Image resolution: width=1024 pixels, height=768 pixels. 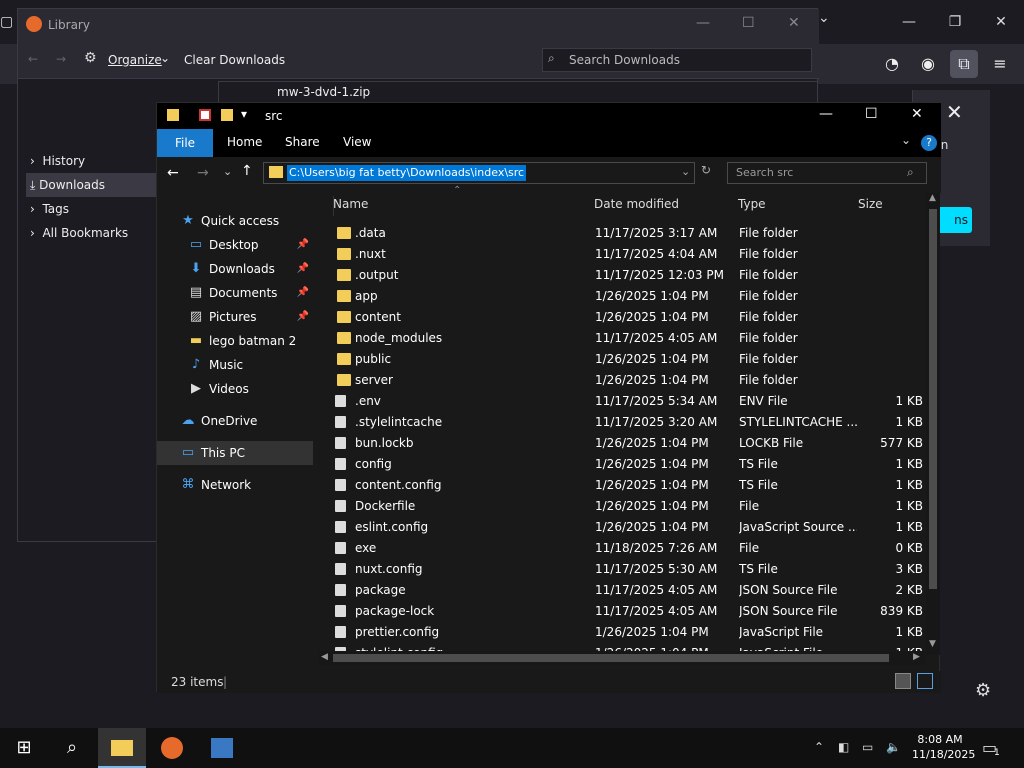 What do you see at coordinates (227, 115) in the screenshot?
I see `new-folder-icon` at bounding box center [227, 115].